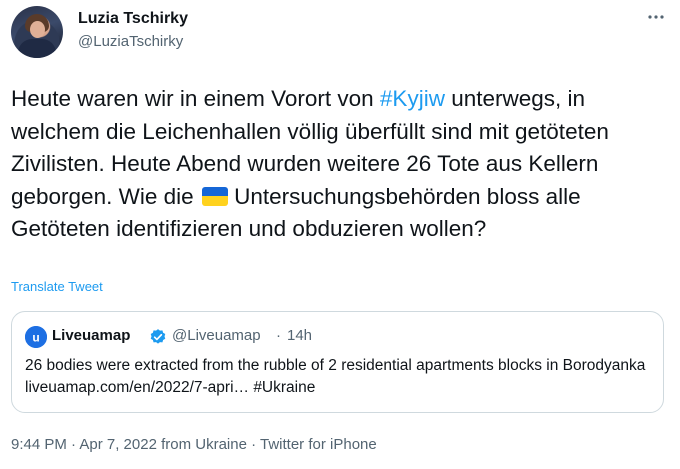  What do you see at coordinates (91, 335) in the screenshot?
I see `quoted-author-name: Liveuamap` at bounding box center [91, 335].